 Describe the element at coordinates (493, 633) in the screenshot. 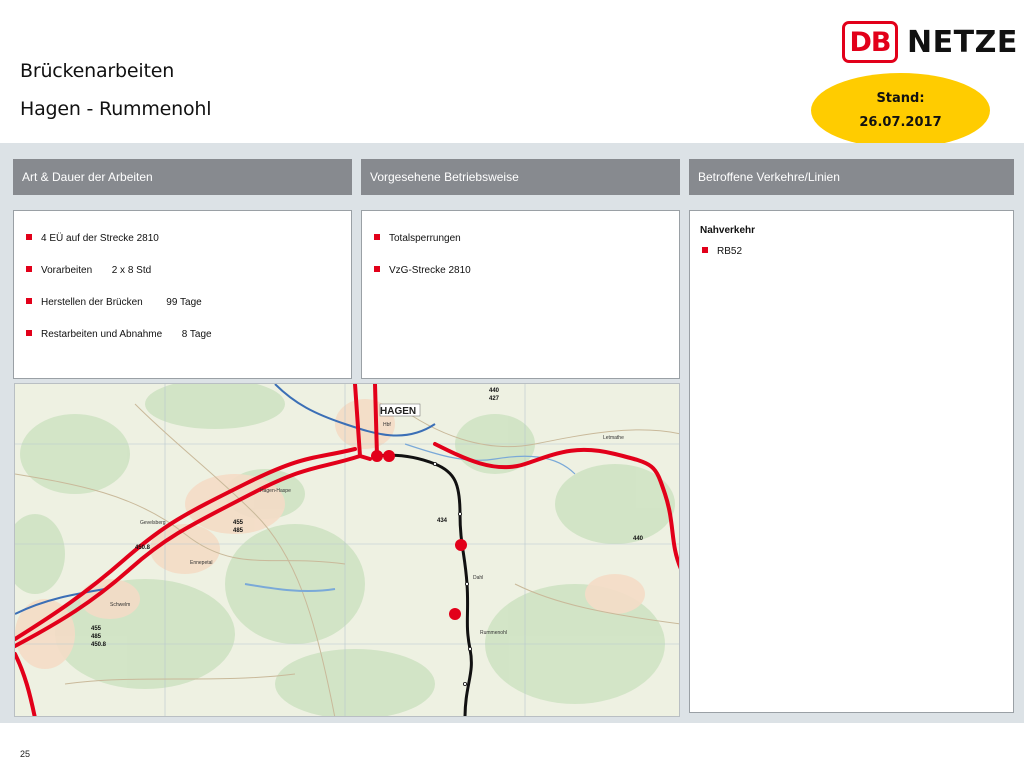

I see `map-label-rummenohl: Rummenohl` at that location.